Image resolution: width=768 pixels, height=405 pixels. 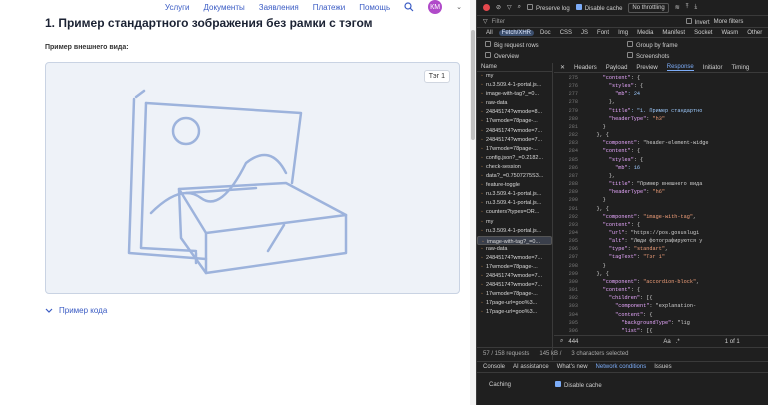 What do you see at coordinates (613, 342) in the screenshot?
I see `search-input: 444` at bounding box center [613, 342].